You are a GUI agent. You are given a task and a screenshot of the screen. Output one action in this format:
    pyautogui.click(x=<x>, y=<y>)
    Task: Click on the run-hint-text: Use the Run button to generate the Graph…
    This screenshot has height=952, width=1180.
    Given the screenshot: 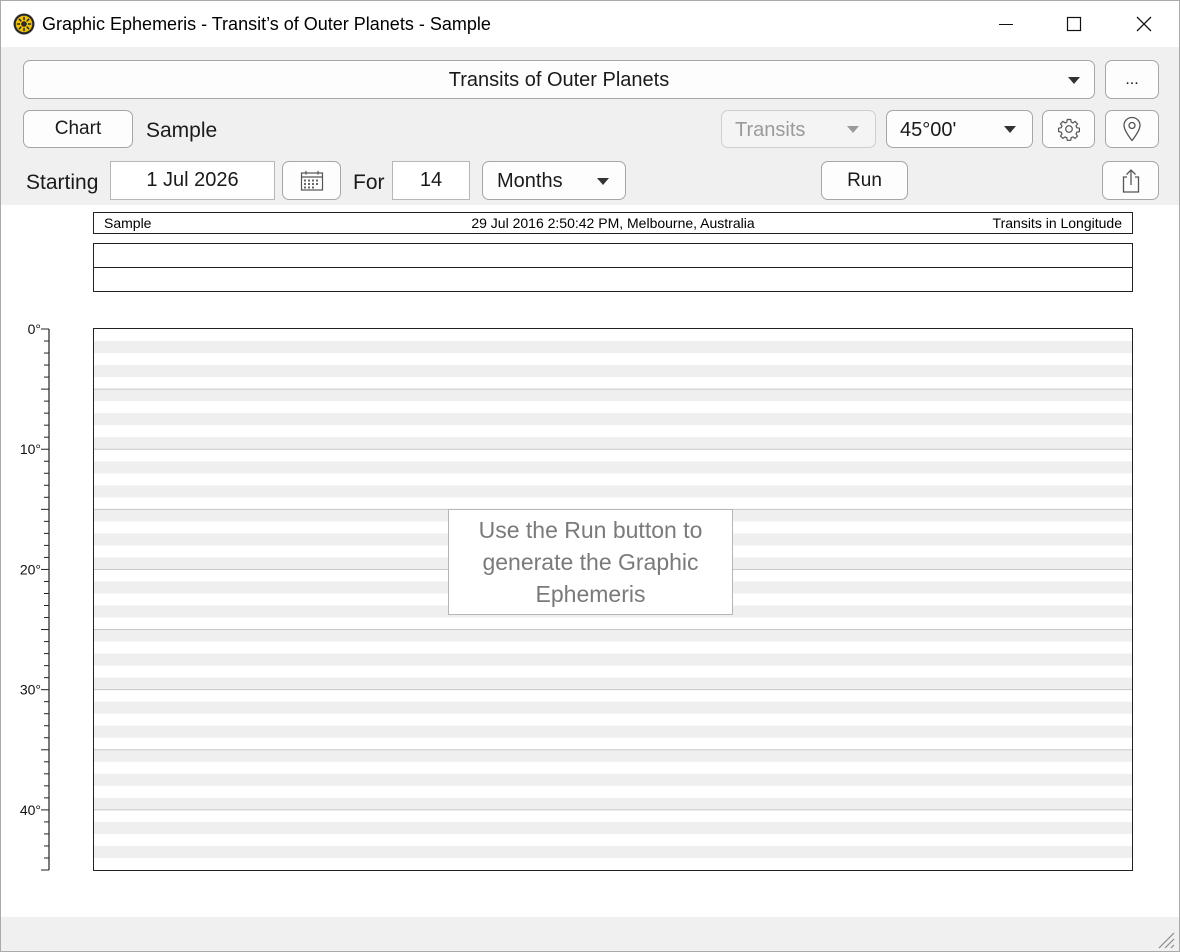 What is the action you would take?
    pyautogui.click(x=590, y=562)
    